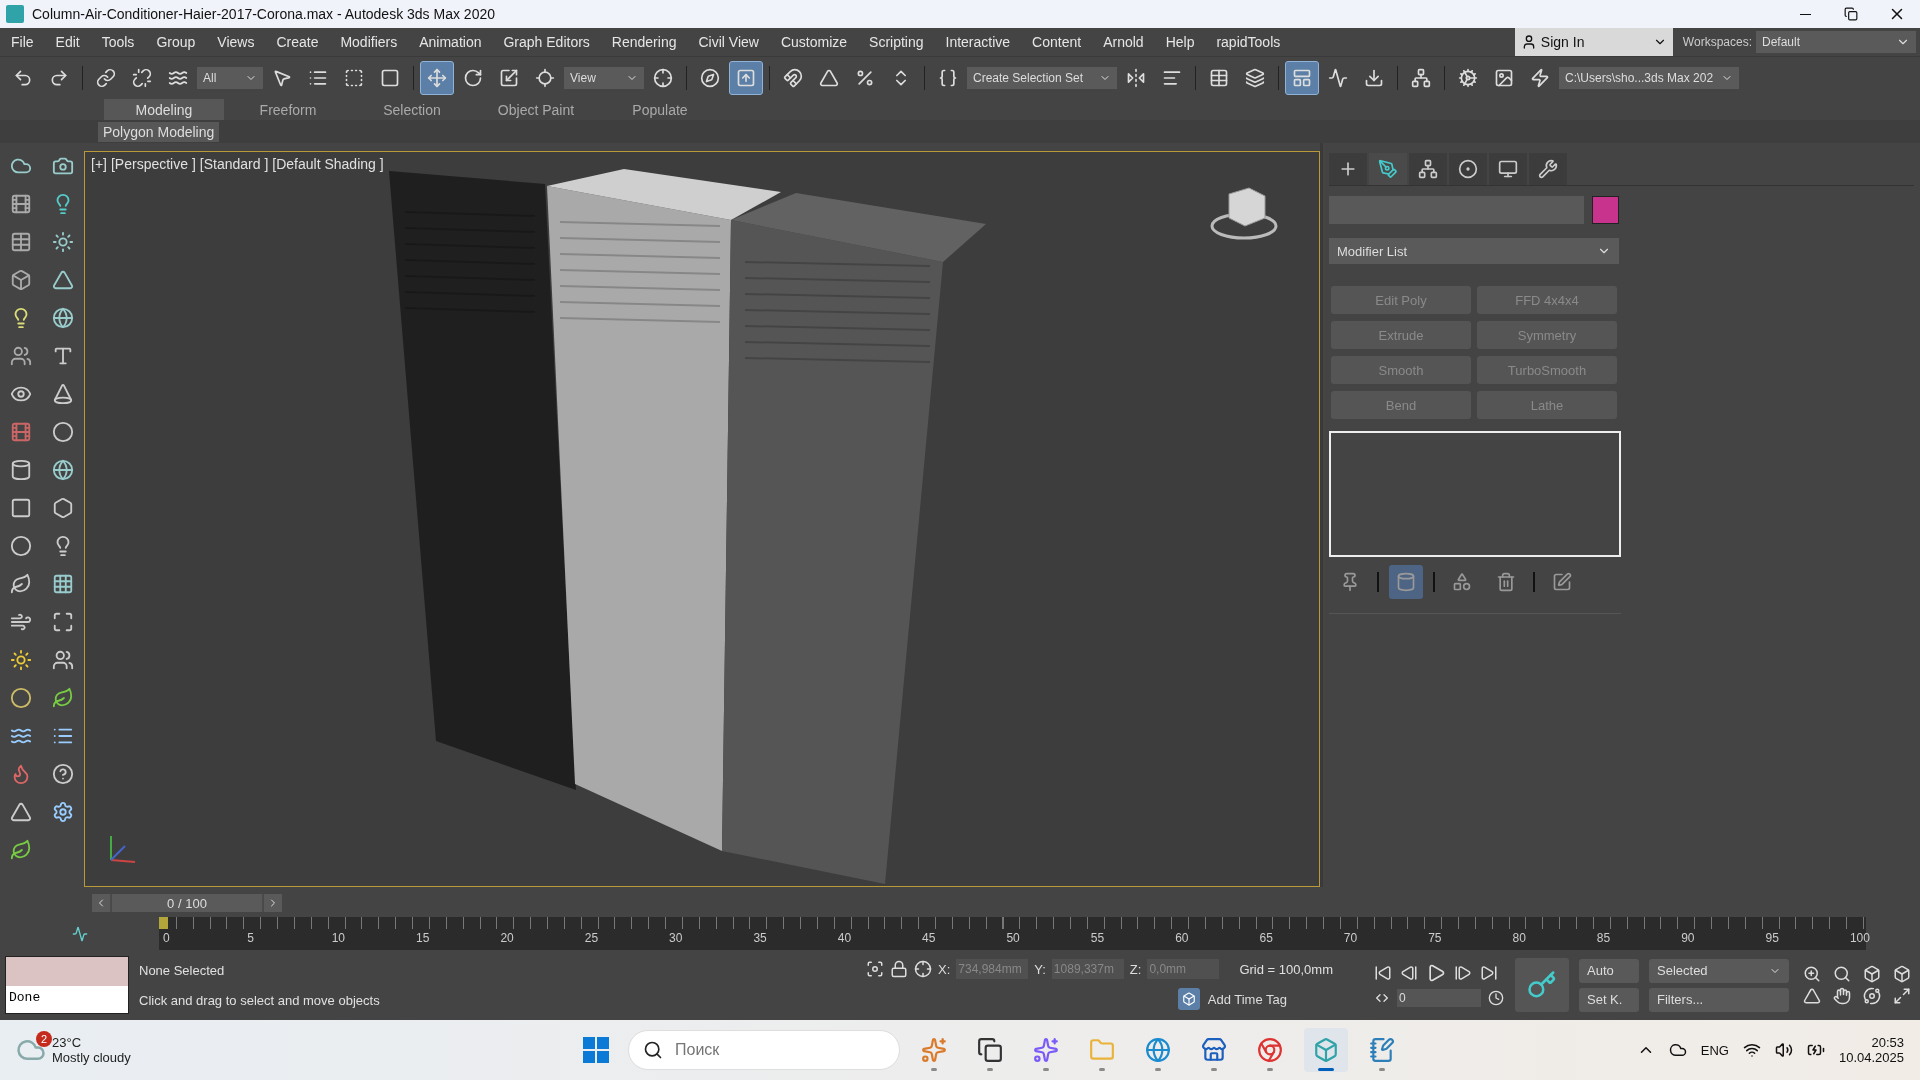 This screenshot has height=1080, width=1920. What do you see at coordinates (1603, 939) in the screenshot?
I see `frame-number: 85` at bounding box center [1603, 939].